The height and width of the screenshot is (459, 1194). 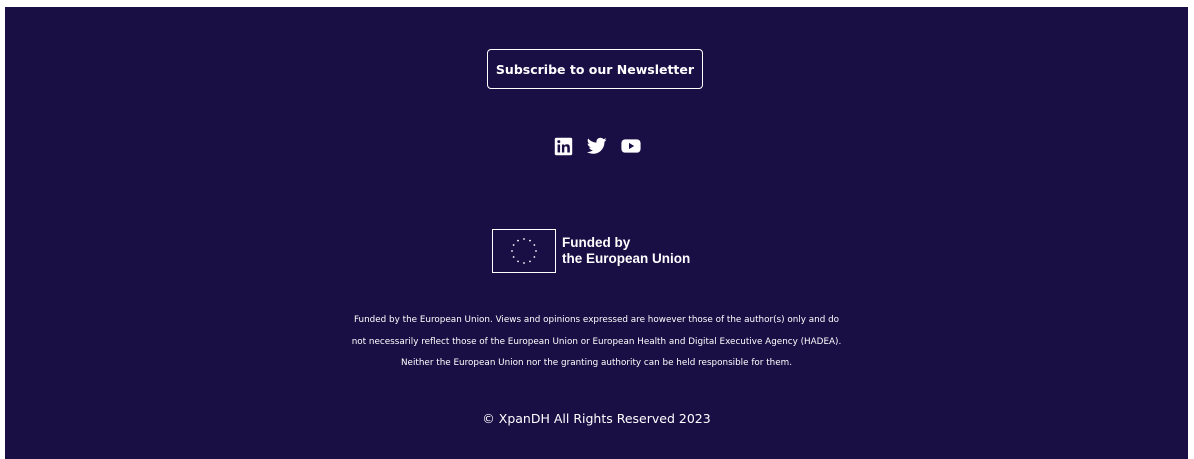 I want to click on eu-funding-text: Funded by the European Union, so click(x=626, y=251).